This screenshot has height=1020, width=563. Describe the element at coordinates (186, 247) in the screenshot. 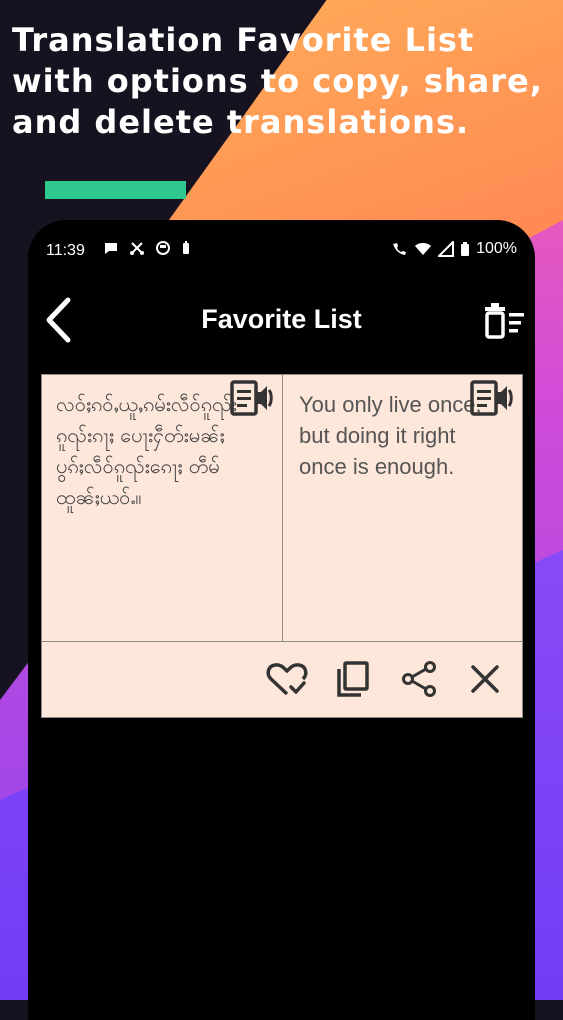

I see `battery-small-icon` at that location.